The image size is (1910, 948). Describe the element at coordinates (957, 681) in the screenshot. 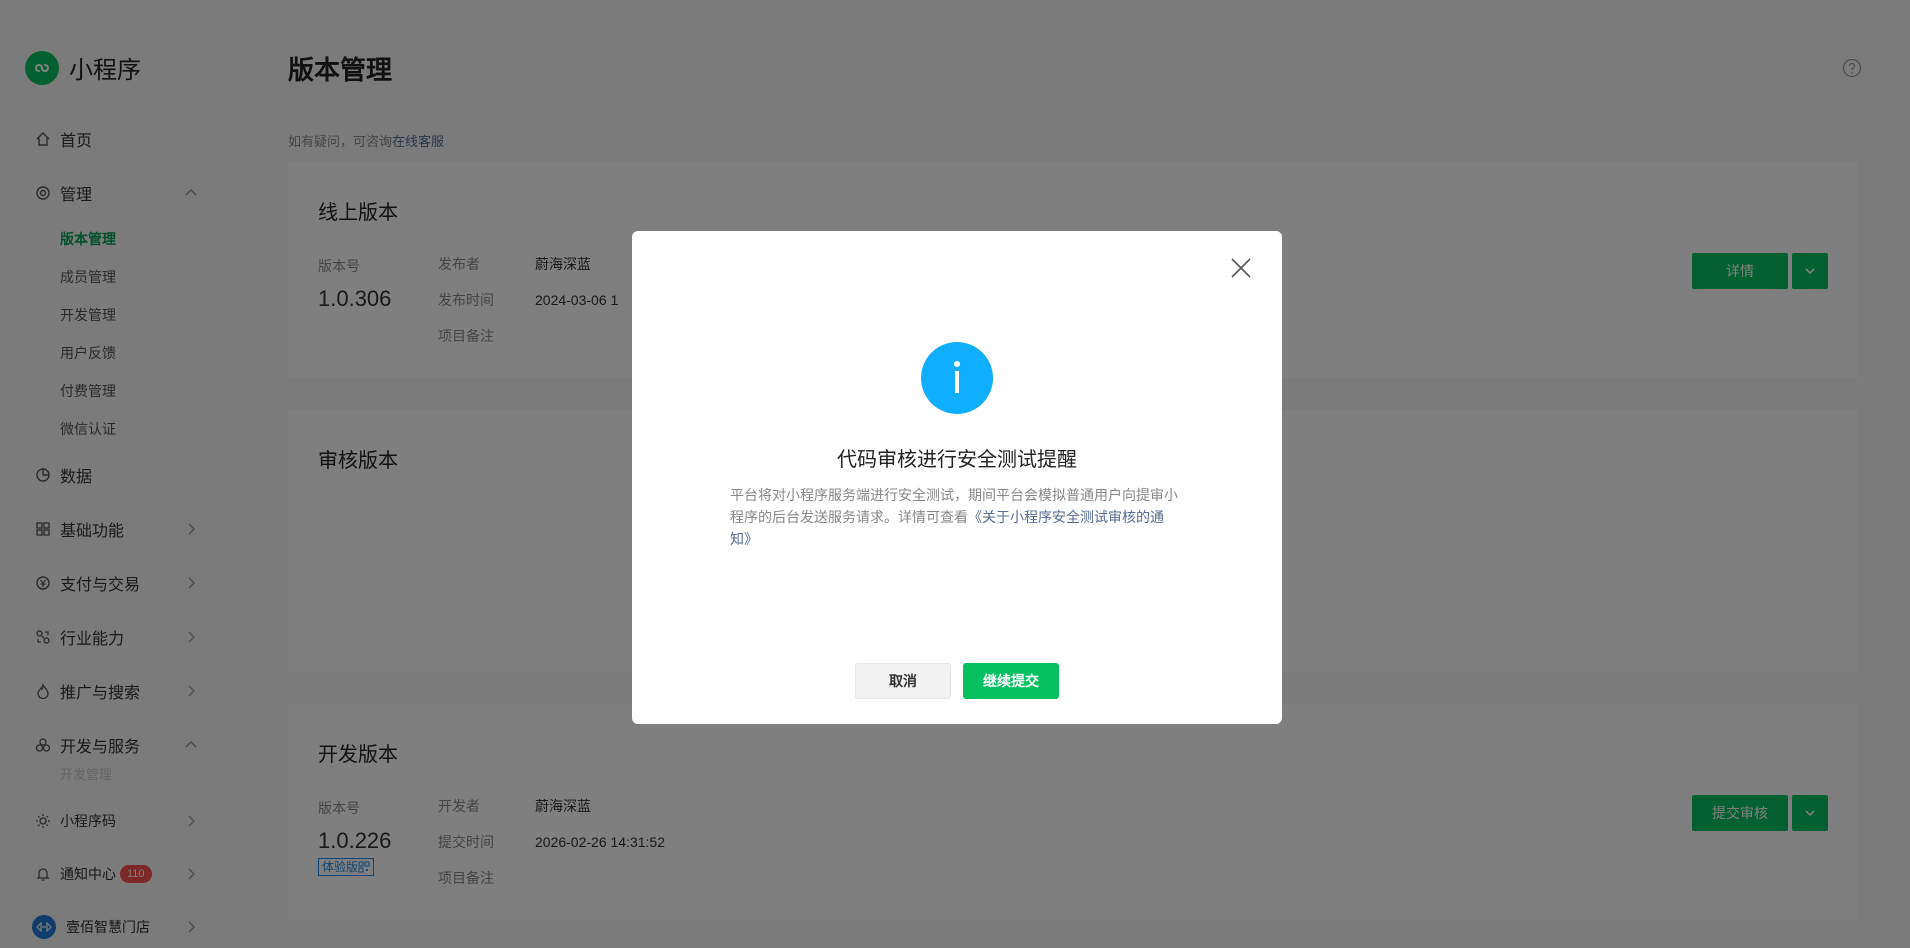

I see `dialog-actions: 取消 继续提交` at that location.